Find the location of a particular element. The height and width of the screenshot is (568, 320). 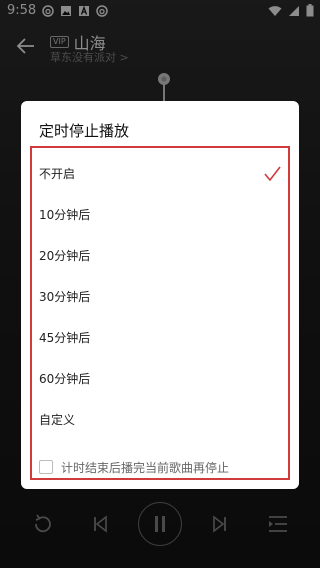

option-label: 20分钟后 is located at coordinates (65, 256).